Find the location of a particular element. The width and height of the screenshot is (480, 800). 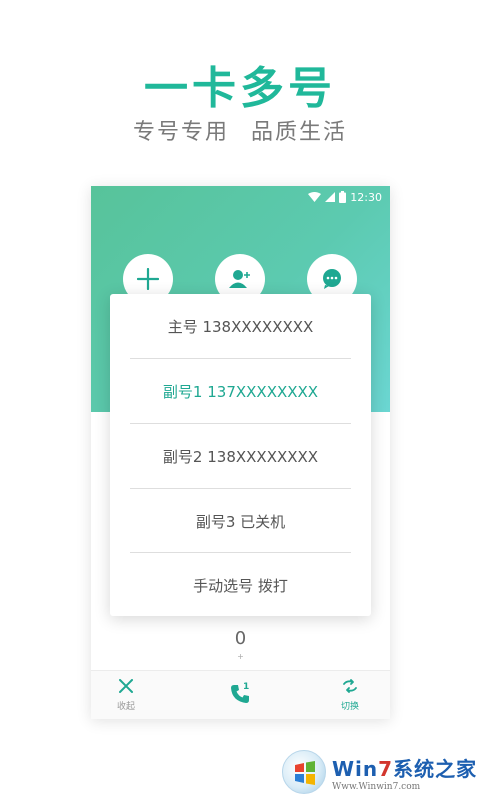

status-bar: 12:30 is located at coordinates (345, 197).